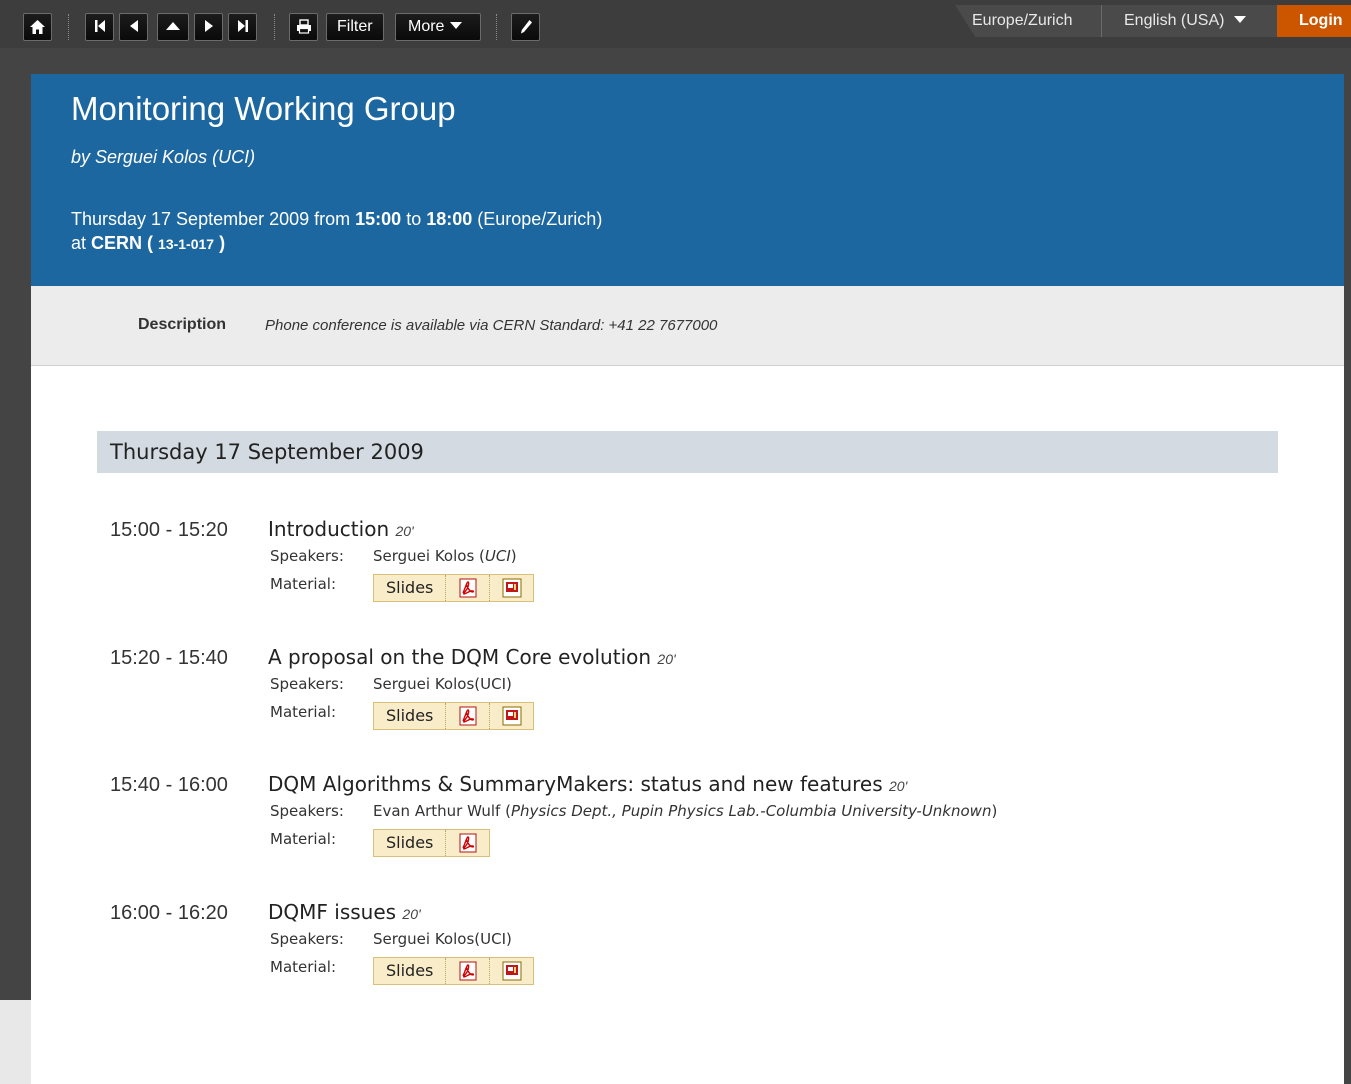 This screenshot has width=1351, height=1084. What do you see at coordinates (442, 811) in the screenshot?
I see `speaker-text: Evan Arthur Wulf (` at bounding box center [442, 811].